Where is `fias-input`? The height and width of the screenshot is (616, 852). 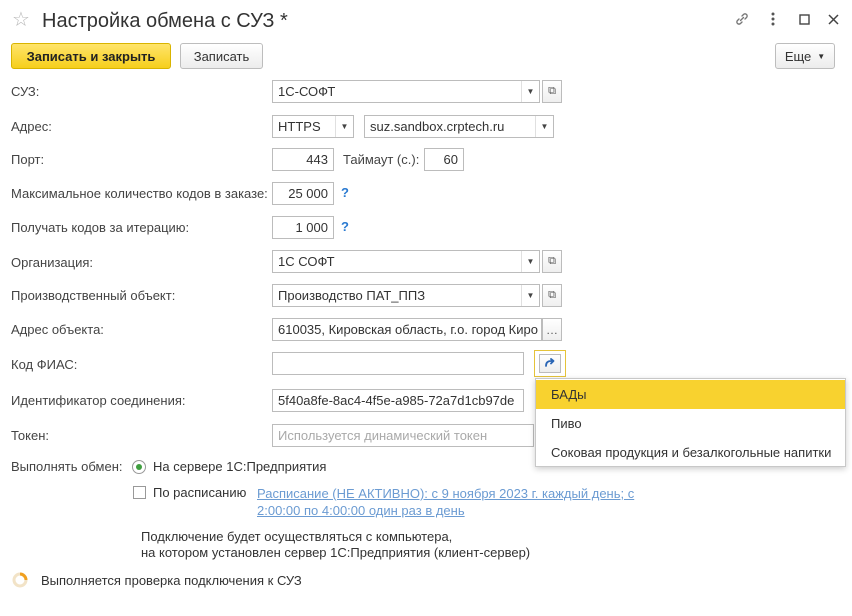 fias-input is located at coordinates (398, 363).